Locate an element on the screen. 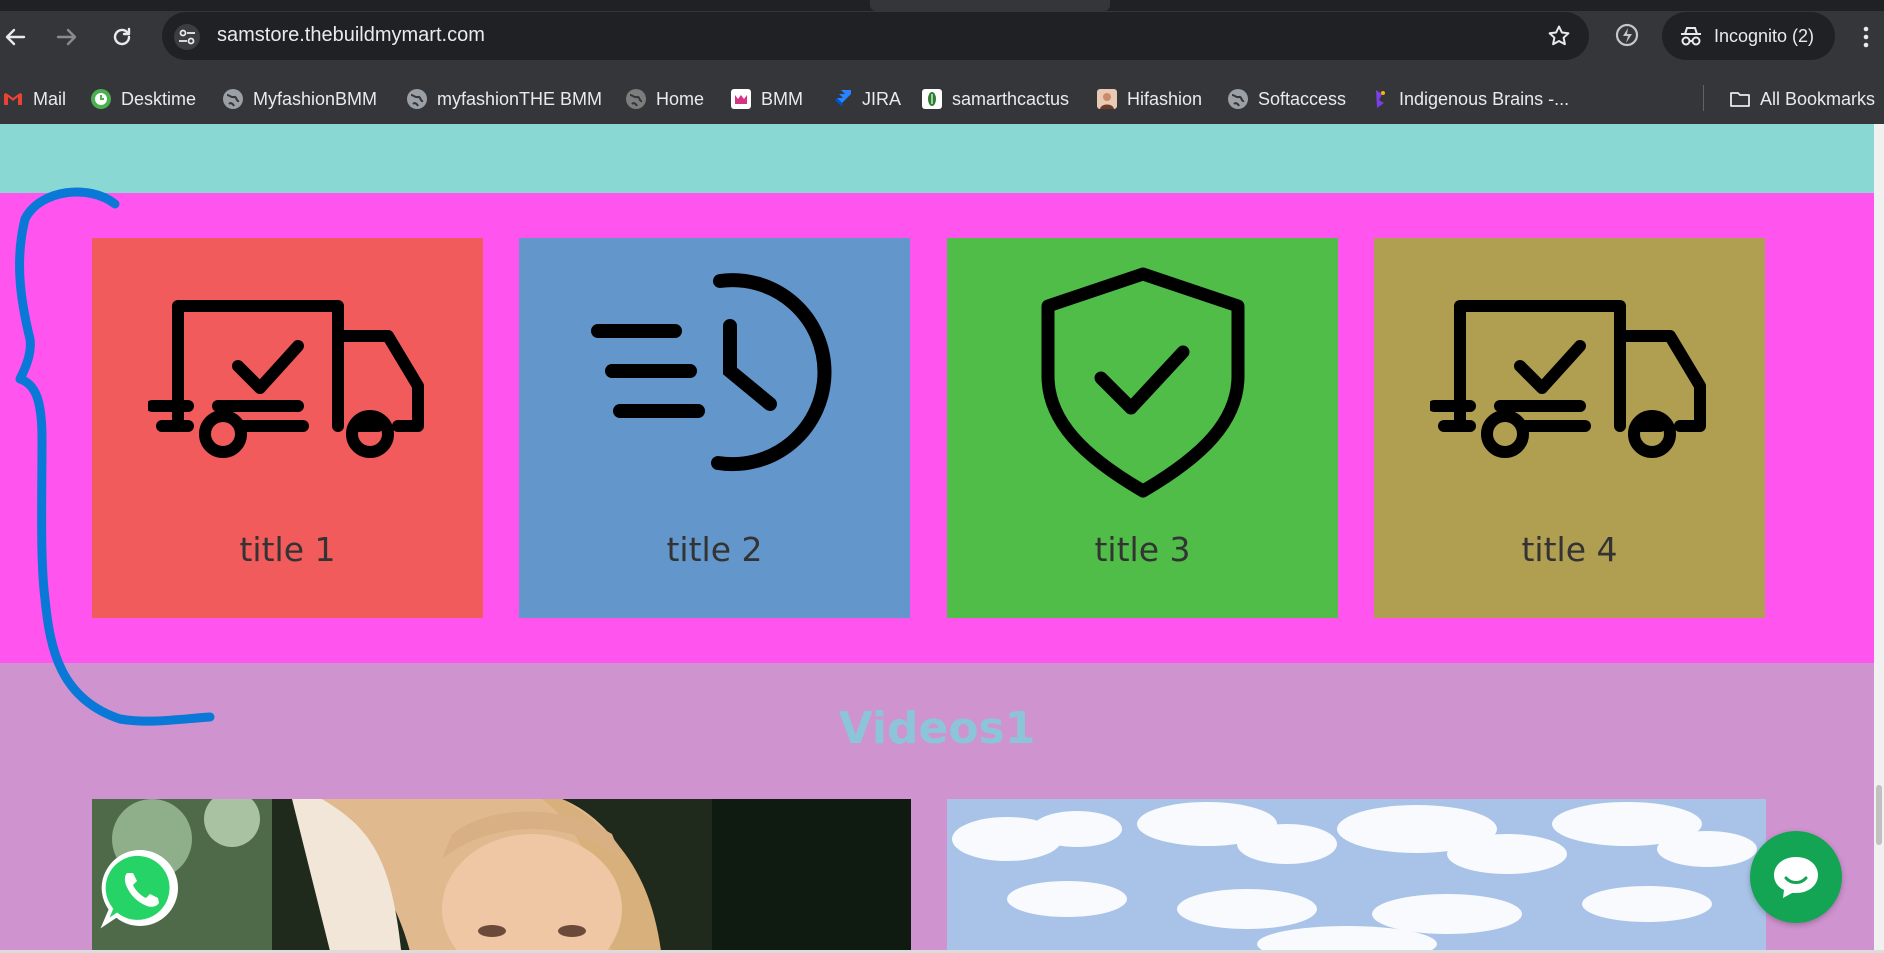  cactus-icon is located at coordinates (932, 99).